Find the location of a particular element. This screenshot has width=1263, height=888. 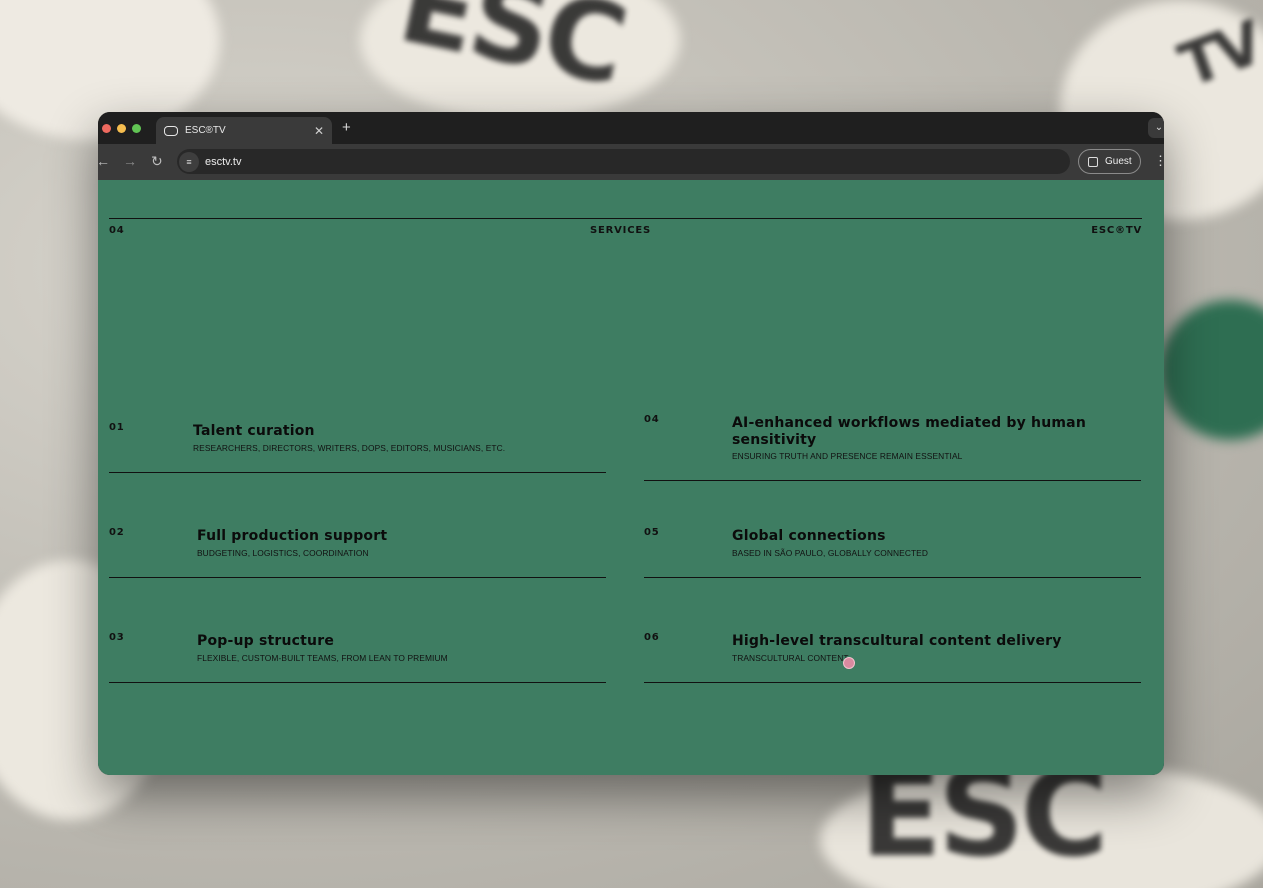

site-logo: ESC®TV is located at coordinates (1116, 230).